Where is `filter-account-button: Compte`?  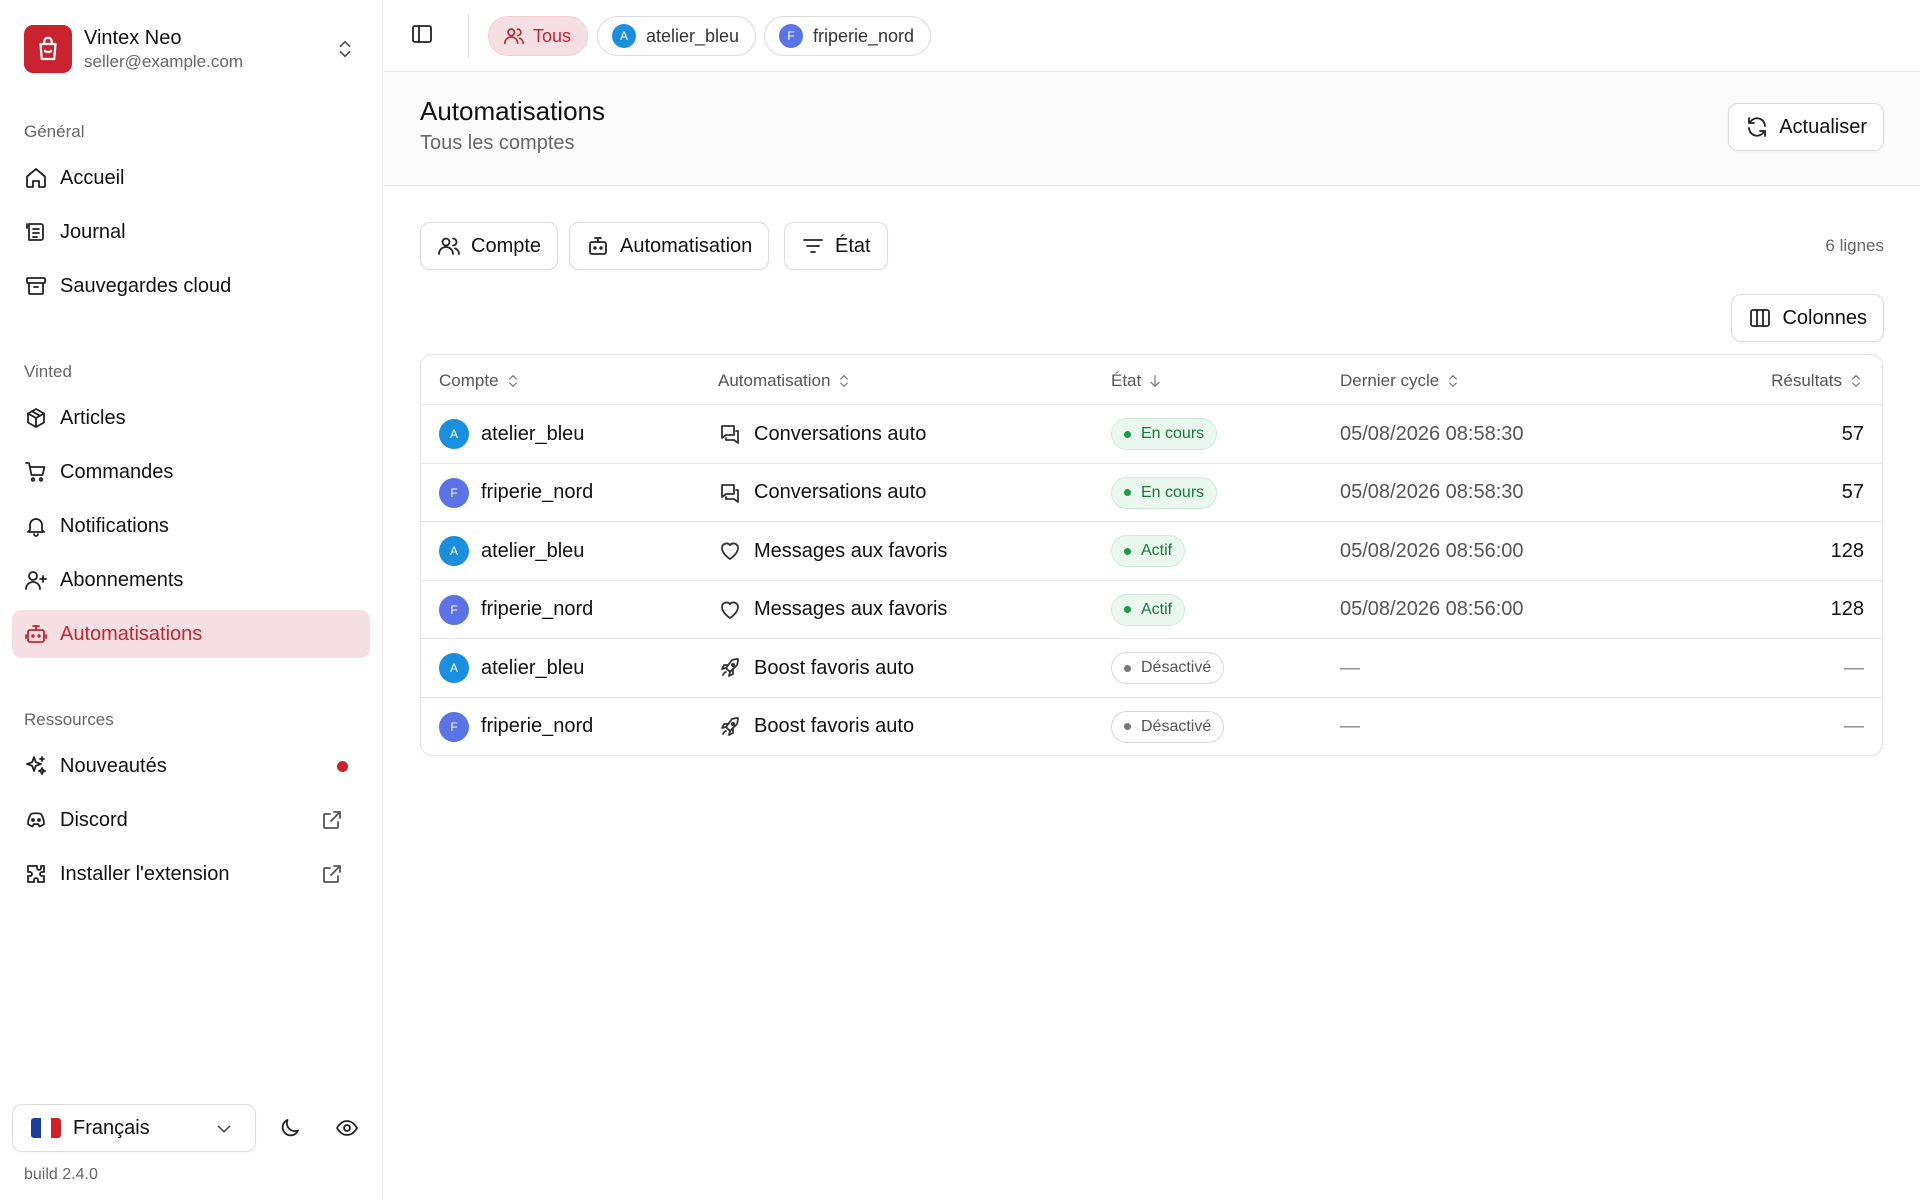 filter-account-button: Compte is located at coordinates (489, 246).